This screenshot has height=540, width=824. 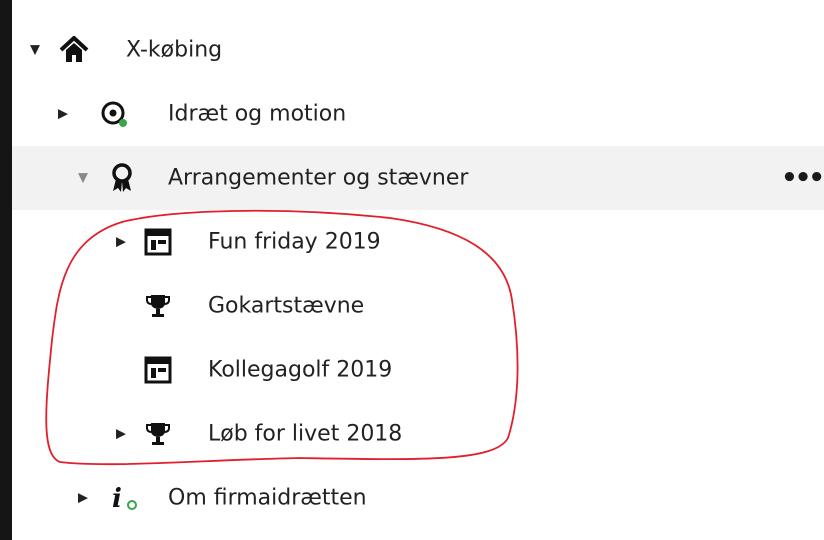 I want to click on award-icon, so click(x=122, y=178).